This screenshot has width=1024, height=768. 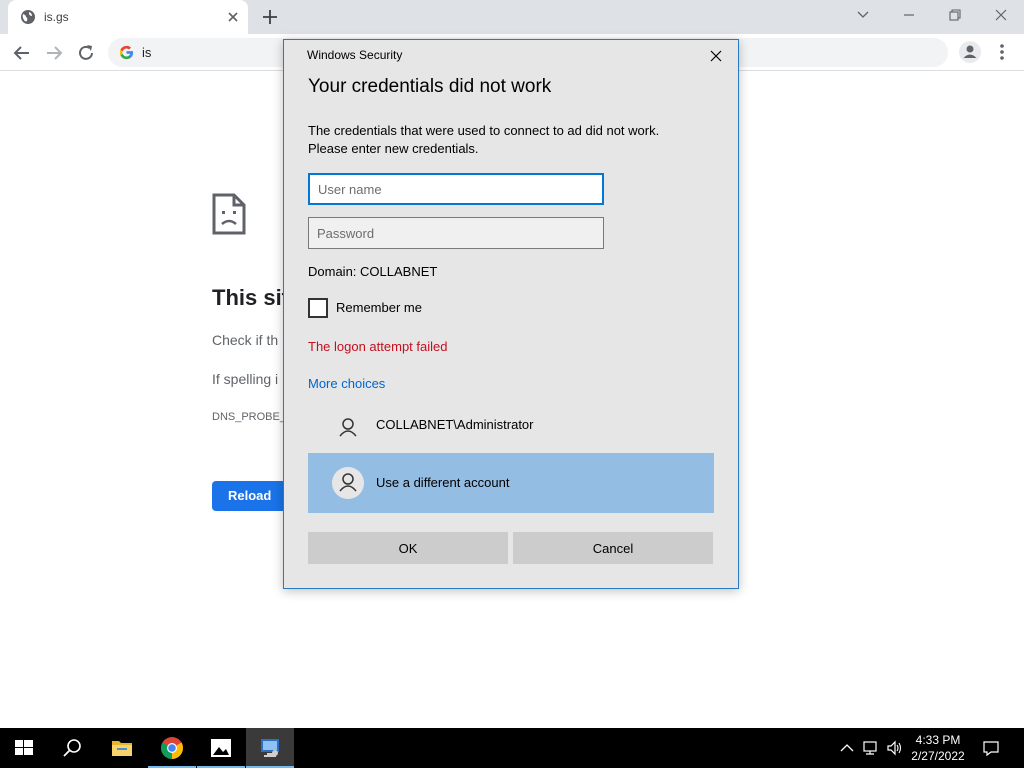 I want to click on back-arrow-icon, so click(x=22, y=53).